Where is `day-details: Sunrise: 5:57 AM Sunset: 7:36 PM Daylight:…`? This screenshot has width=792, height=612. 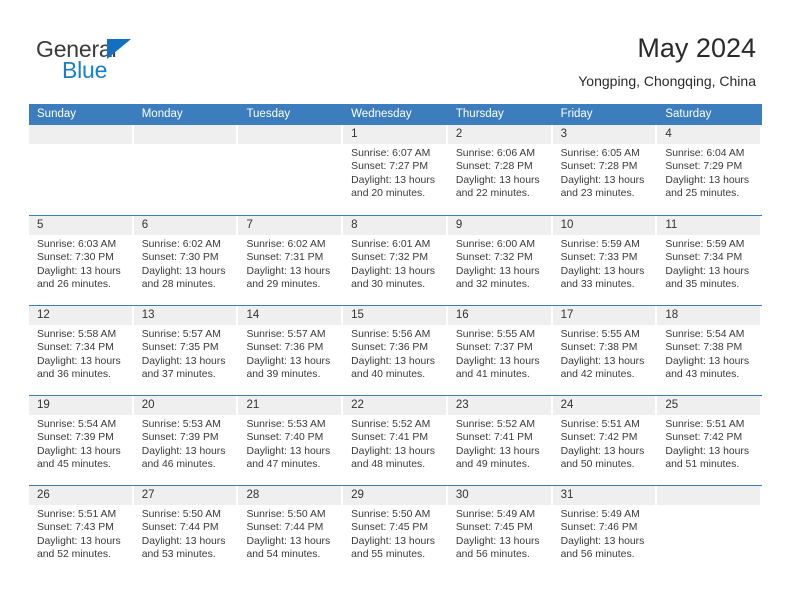 day-details: Sunrise: 5:57 AM Sunset: 7:36 PM Daylight:… is located at coordinates (289, 353).